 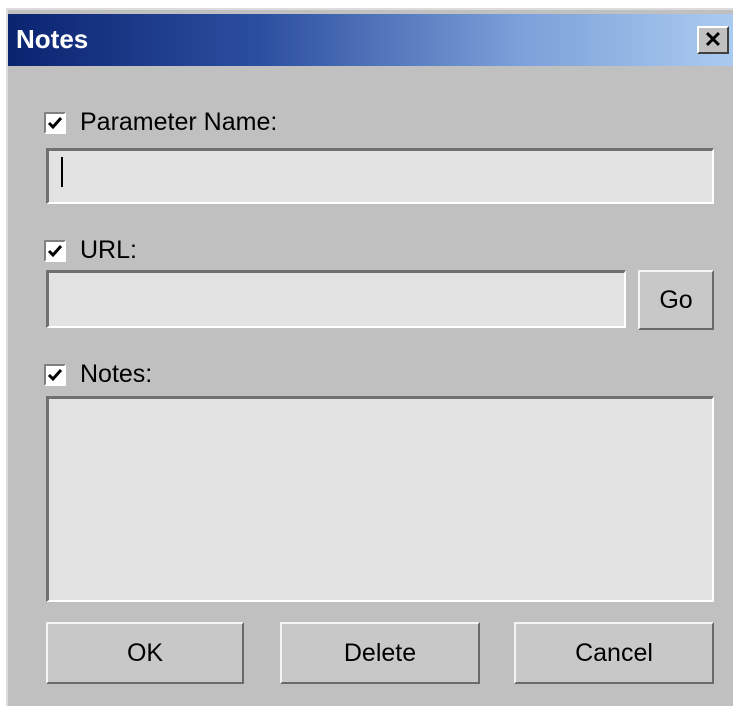 I want to click on delete-button: Delete, so click(x=380, y=653).